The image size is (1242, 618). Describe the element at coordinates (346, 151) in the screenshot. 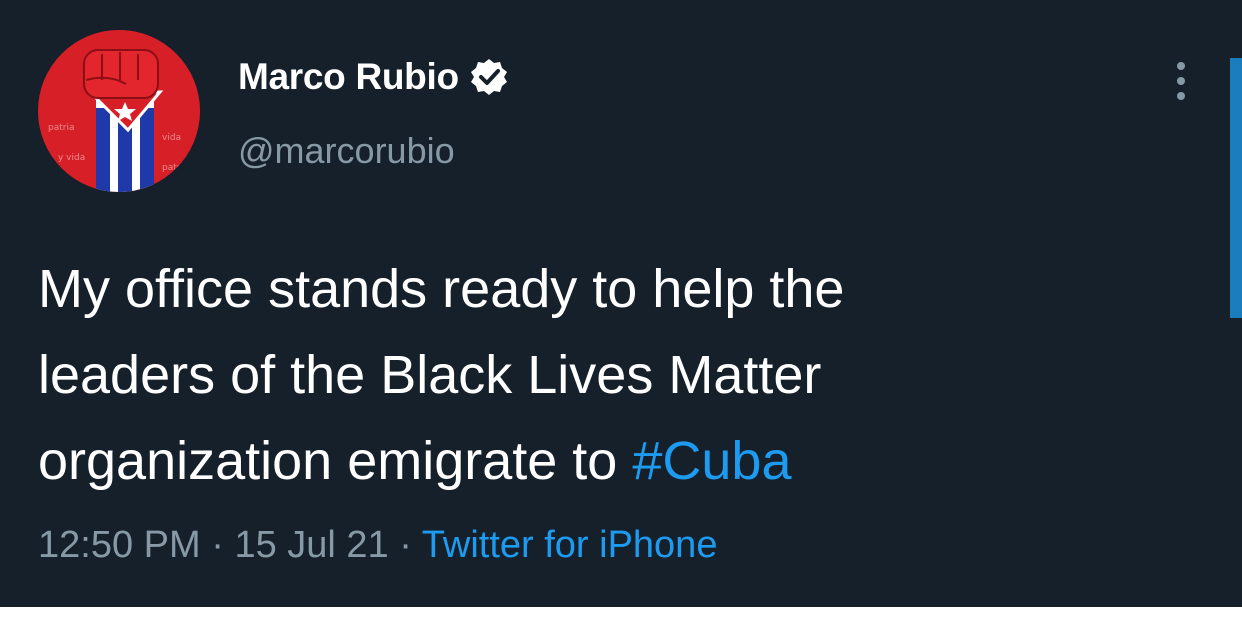

I see `author-handle: @marcorubio` at that location.